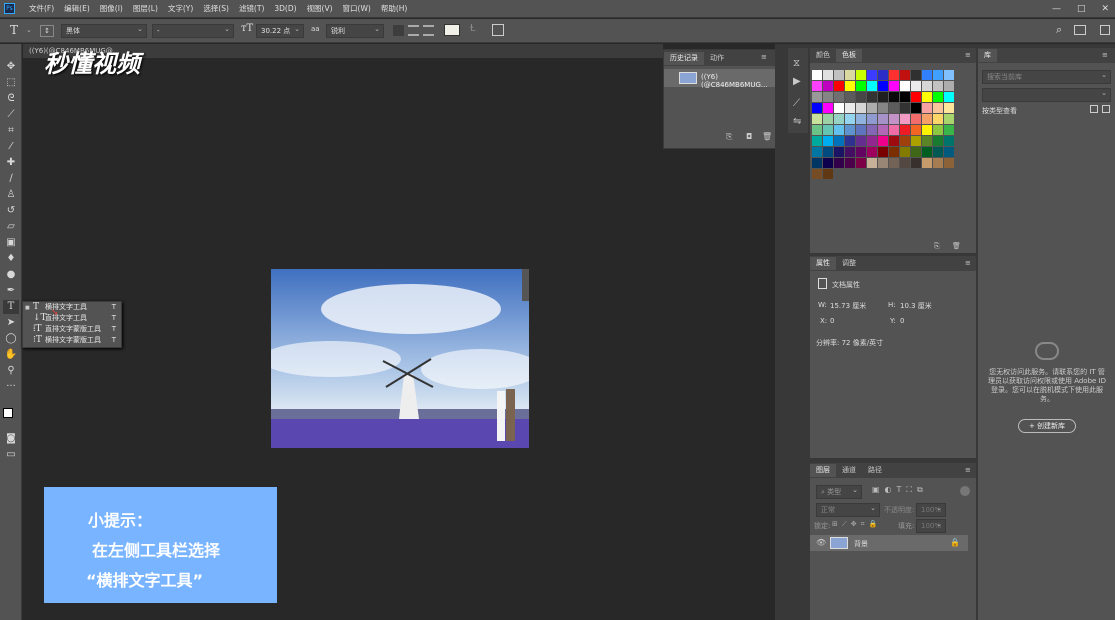  Describe the element at coordinates (47, 31) in the screenshot. I see `orientation-toggle-icon: ↕` at that location.